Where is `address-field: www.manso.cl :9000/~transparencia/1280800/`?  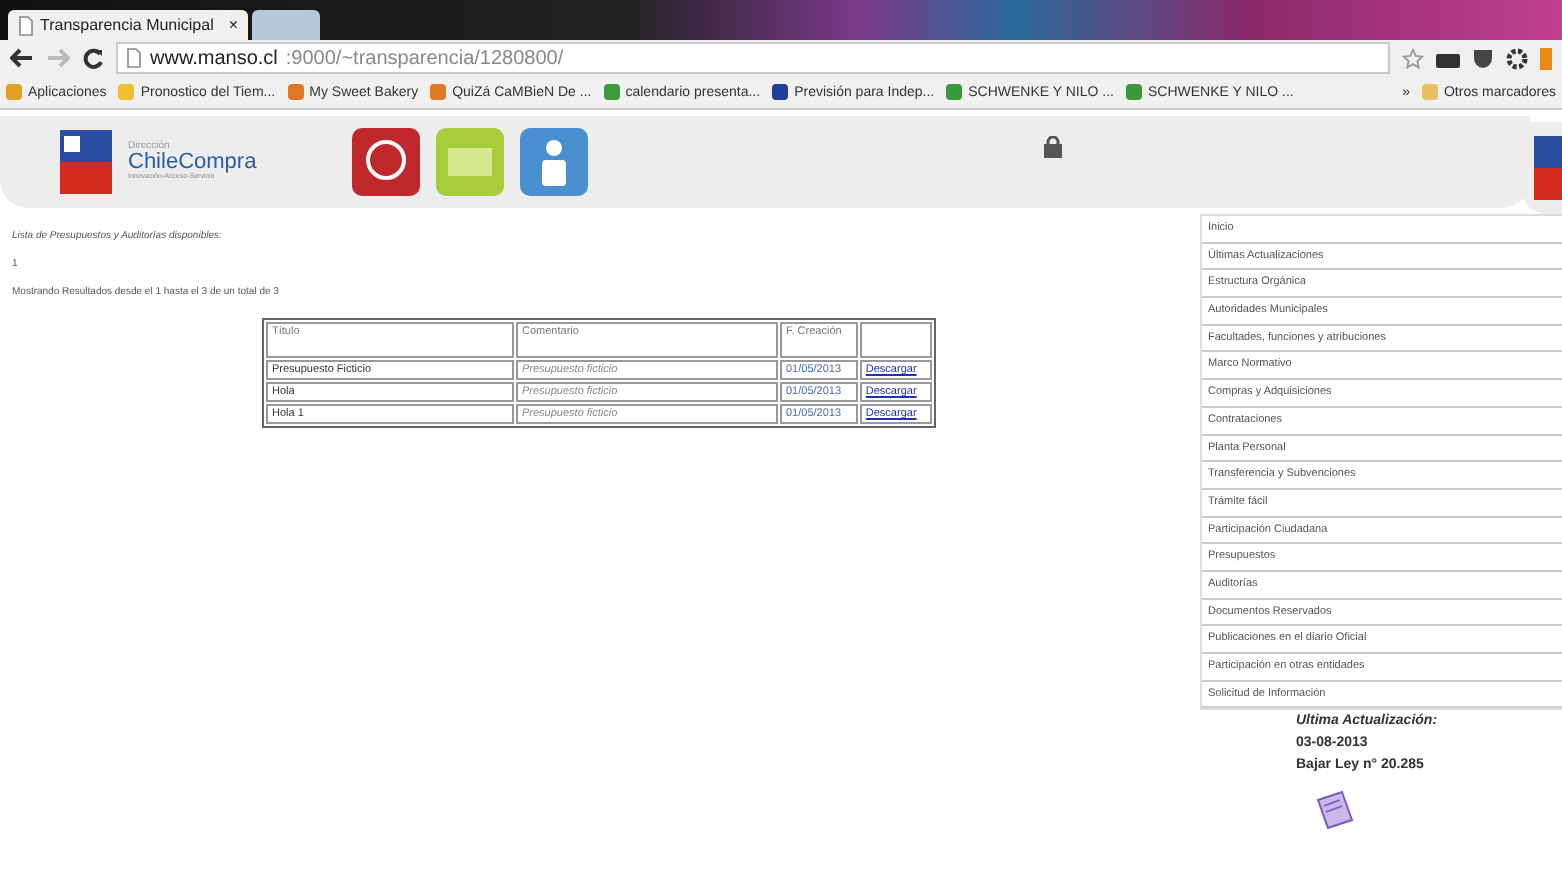 address-field: www.manso.cl :9000/~transparencia/1280800/ is located at coordinates (753, 58).